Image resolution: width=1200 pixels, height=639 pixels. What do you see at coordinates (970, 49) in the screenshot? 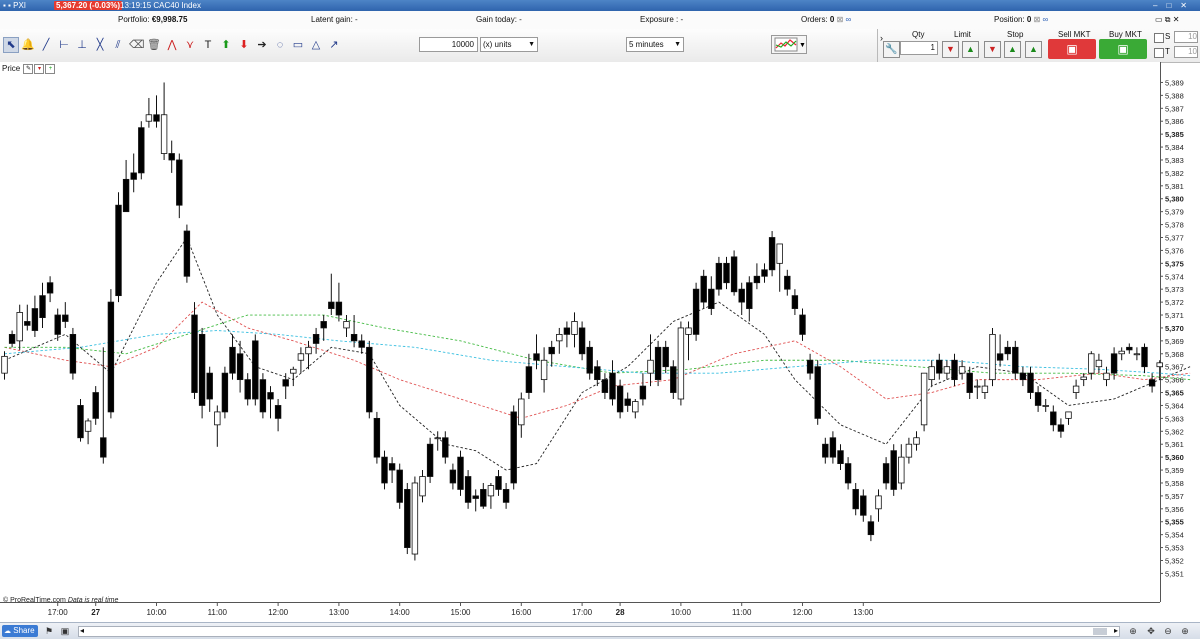
I see `limit-buy-button: ▲` at bounding box center [970, 49].